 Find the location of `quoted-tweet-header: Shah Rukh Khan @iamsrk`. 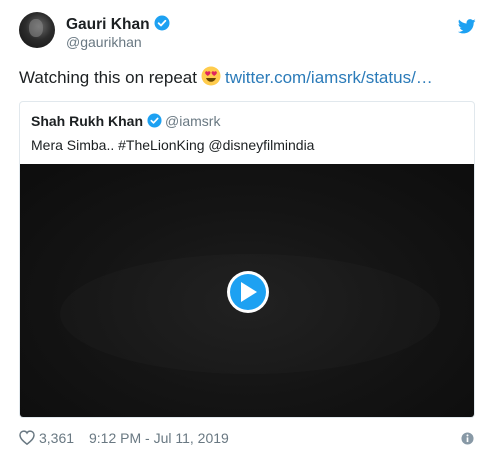

quoted-tweet-header: Shah Rukh Khan @iamsrk is located at coordinates (125, 122).